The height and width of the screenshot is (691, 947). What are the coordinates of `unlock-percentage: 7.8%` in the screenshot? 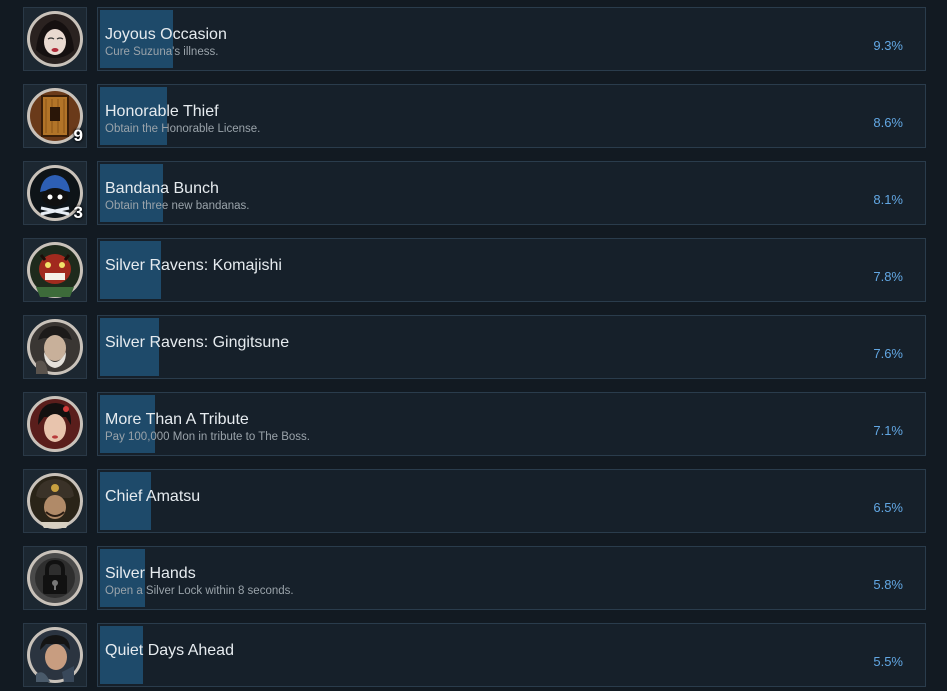 It's located at (888, 276).